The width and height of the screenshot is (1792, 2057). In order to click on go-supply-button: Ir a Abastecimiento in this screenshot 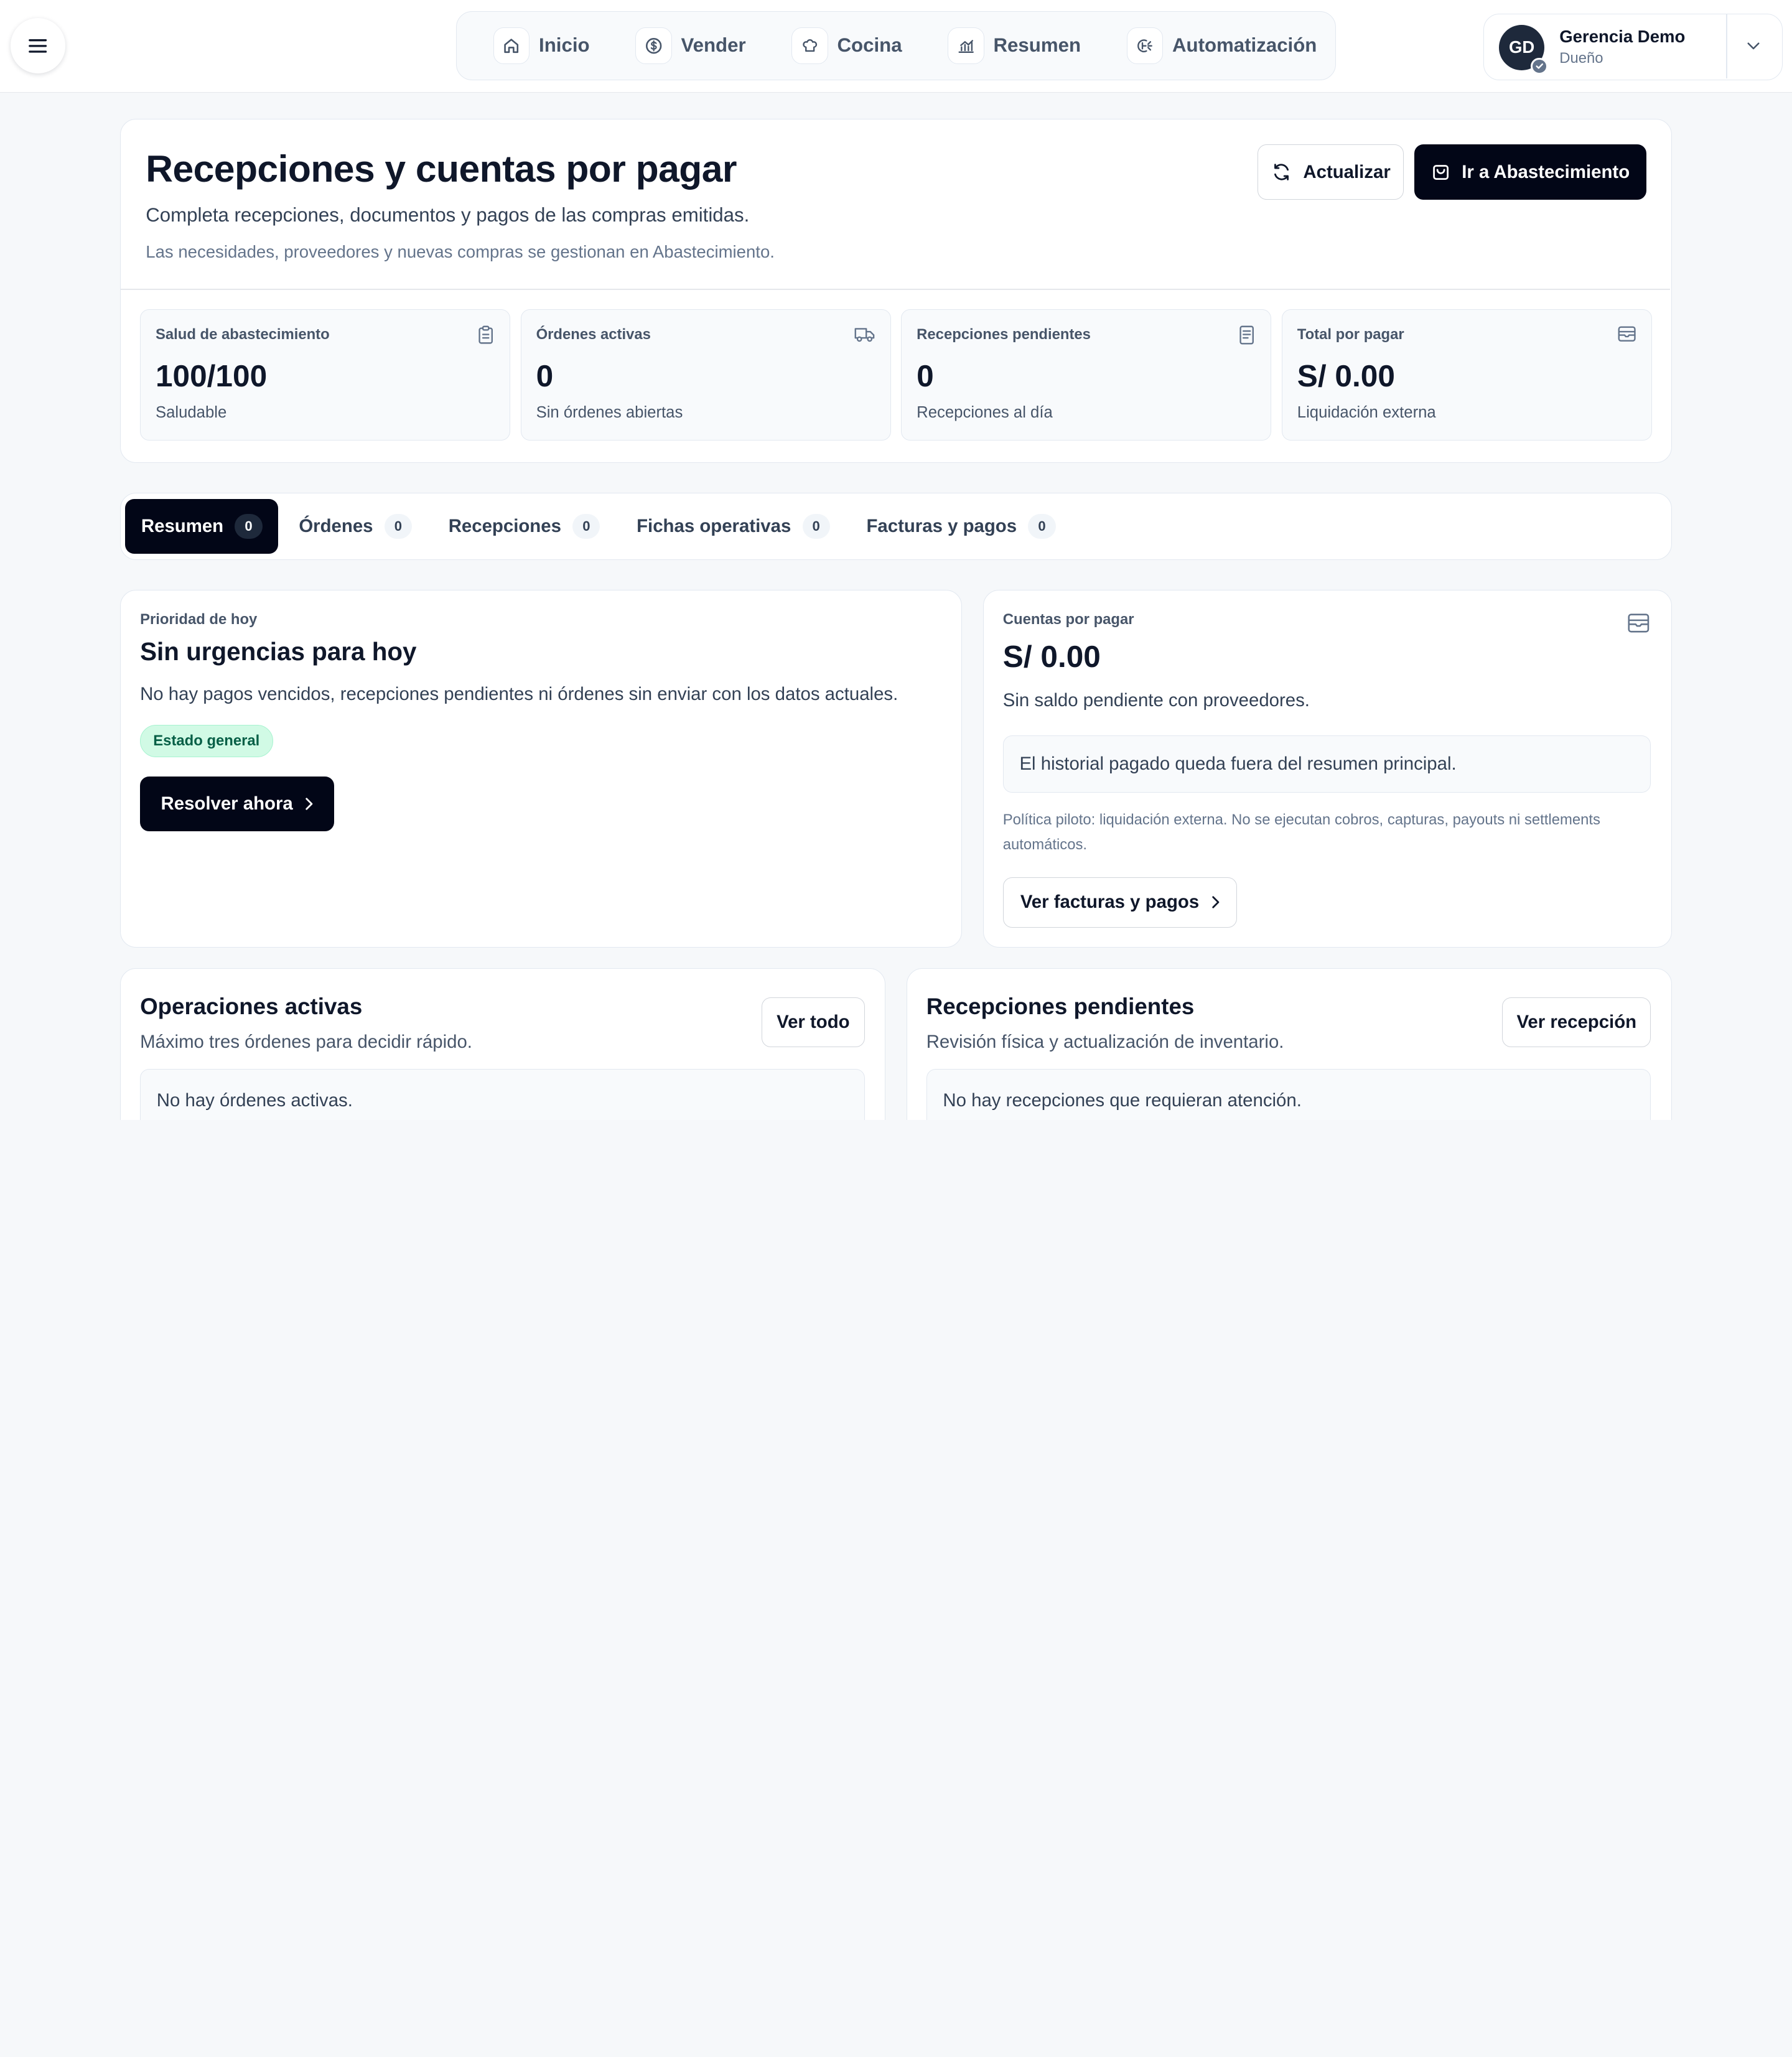, I will do `click(1530, 172)`.